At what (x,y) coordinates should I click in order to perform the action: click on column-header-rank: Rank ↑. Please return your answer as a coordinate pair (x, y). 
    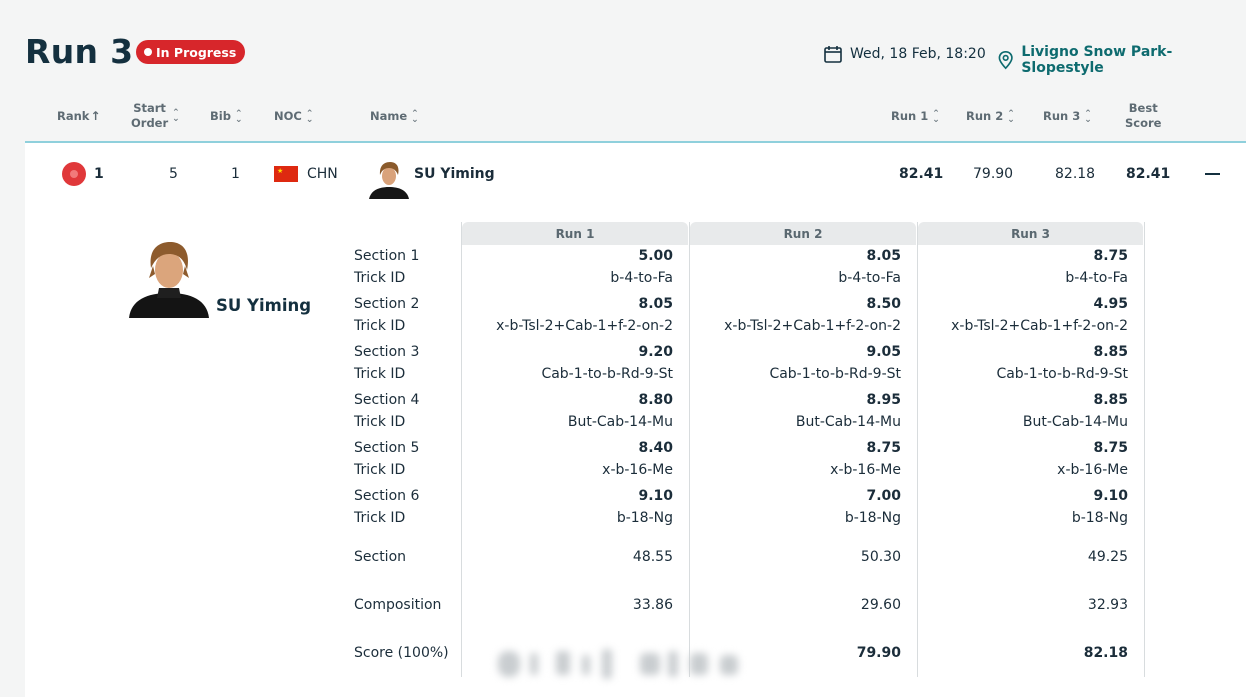
    Looking at the image, I should click on (79, 116).